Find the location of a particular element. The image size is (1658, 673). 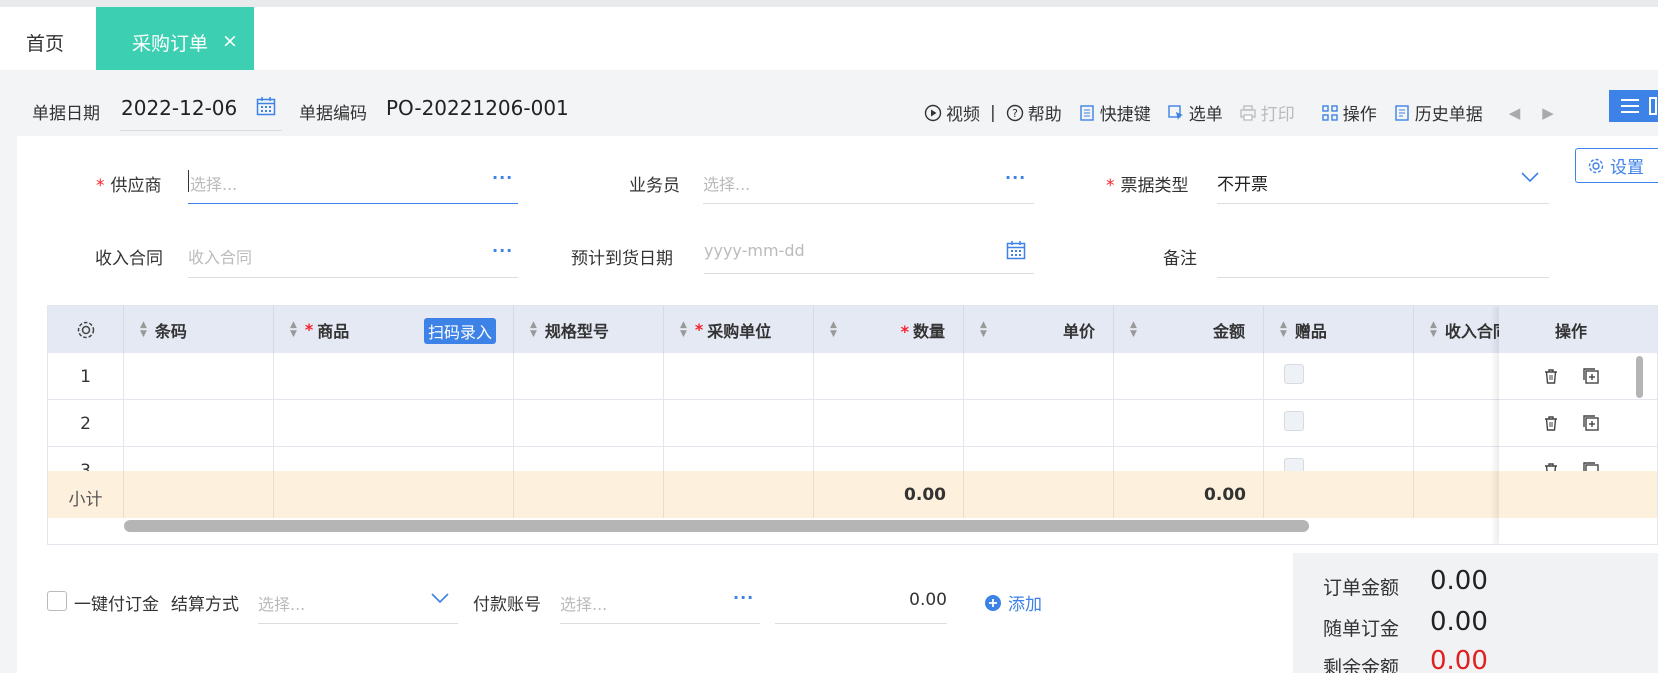

history-label: 历史单据 is located at coordinates (1448, 115).